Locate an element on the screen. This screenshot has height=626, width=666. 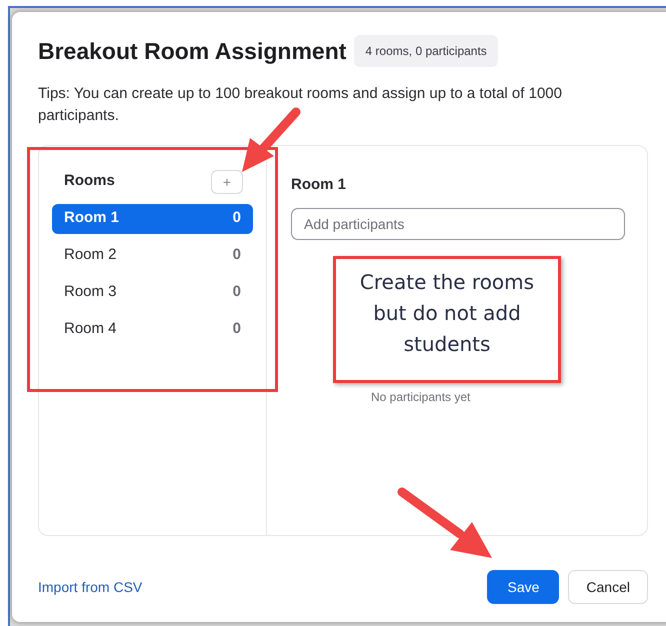
room-item: Room 3 0 is located at coordinates (152, 293).